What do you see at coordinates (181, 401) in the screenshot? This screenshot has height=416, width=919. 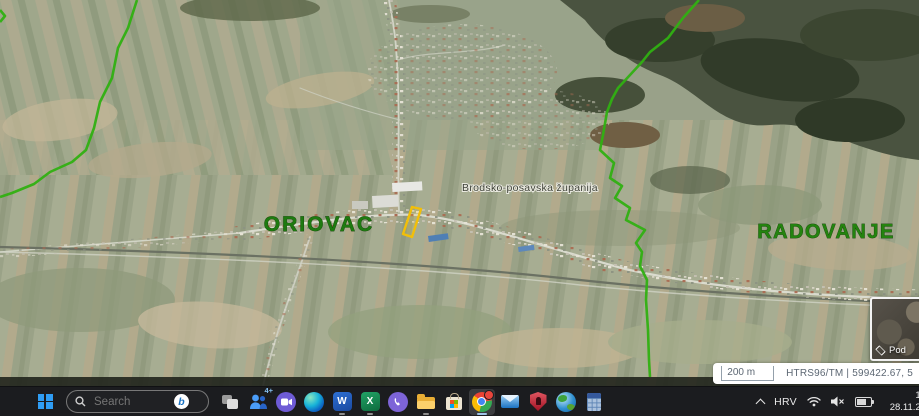 I see `bing-icon: b` at bounding box center [181, 401].